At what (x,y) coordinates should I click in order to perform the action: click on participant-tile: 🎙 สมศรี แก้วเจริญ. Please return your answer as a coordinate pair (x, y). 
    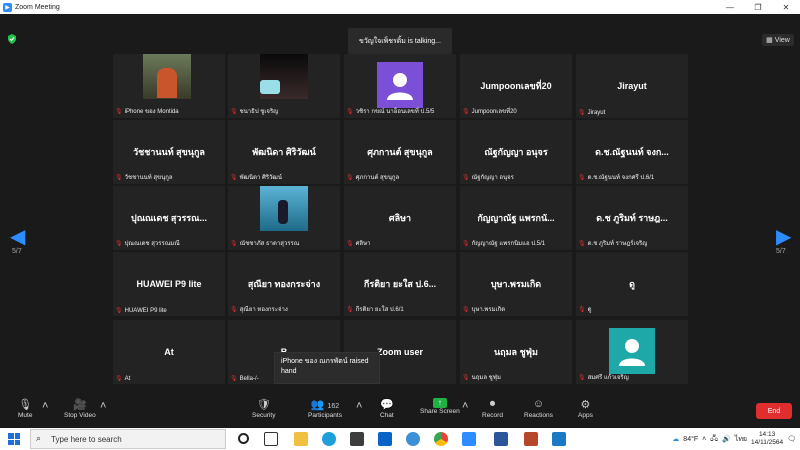
    Looking at the image, I should click on (632, 352).